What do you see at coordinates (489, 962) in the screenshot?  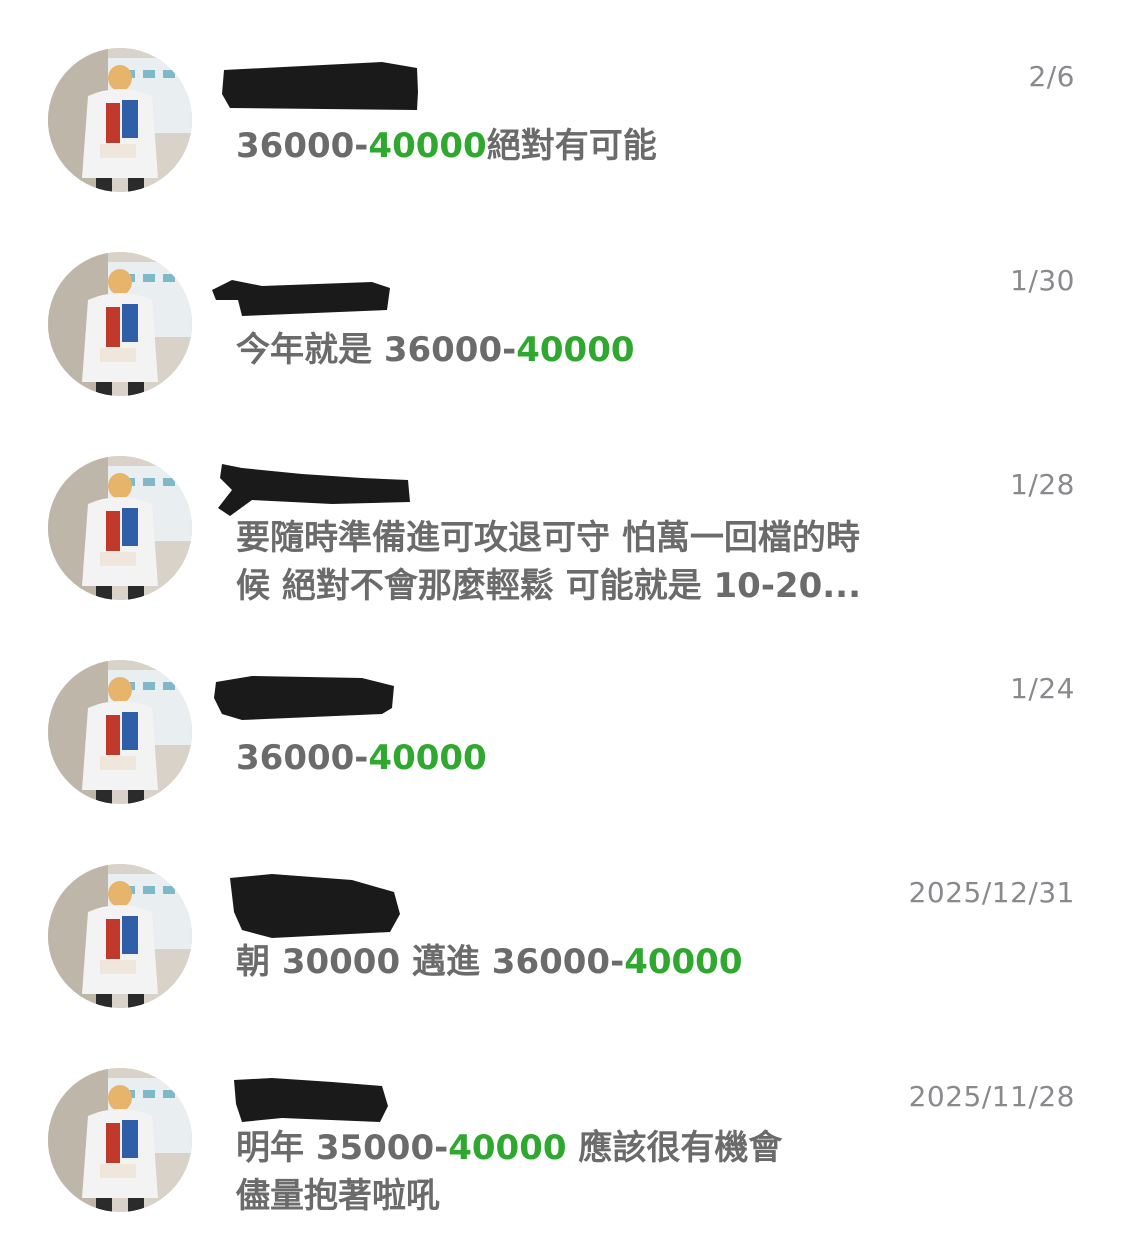 I see `comment-text: 朝 30000 邁進 36000-40000` at bounding box center [489, 962].